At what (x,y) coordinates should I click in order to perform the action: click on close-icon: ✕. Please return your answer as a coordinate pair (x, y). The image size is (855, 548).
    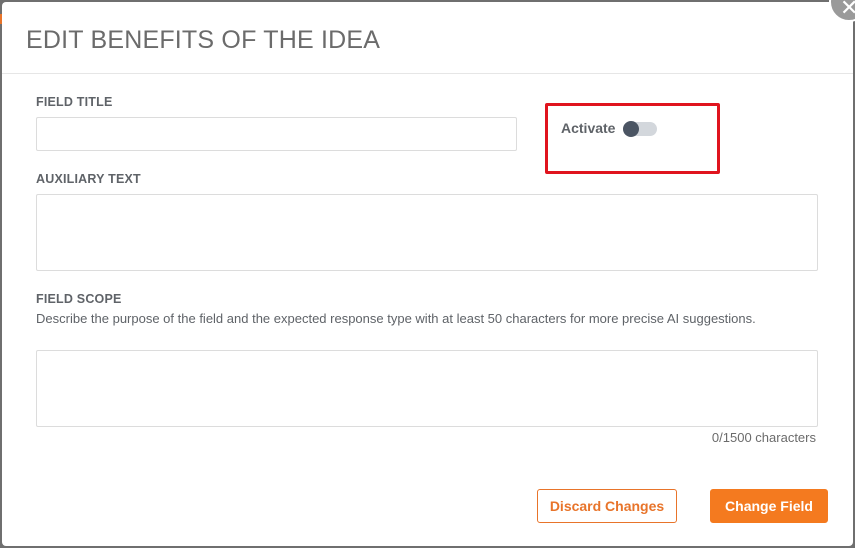
    Looking at the image, I should click on (847, 10).